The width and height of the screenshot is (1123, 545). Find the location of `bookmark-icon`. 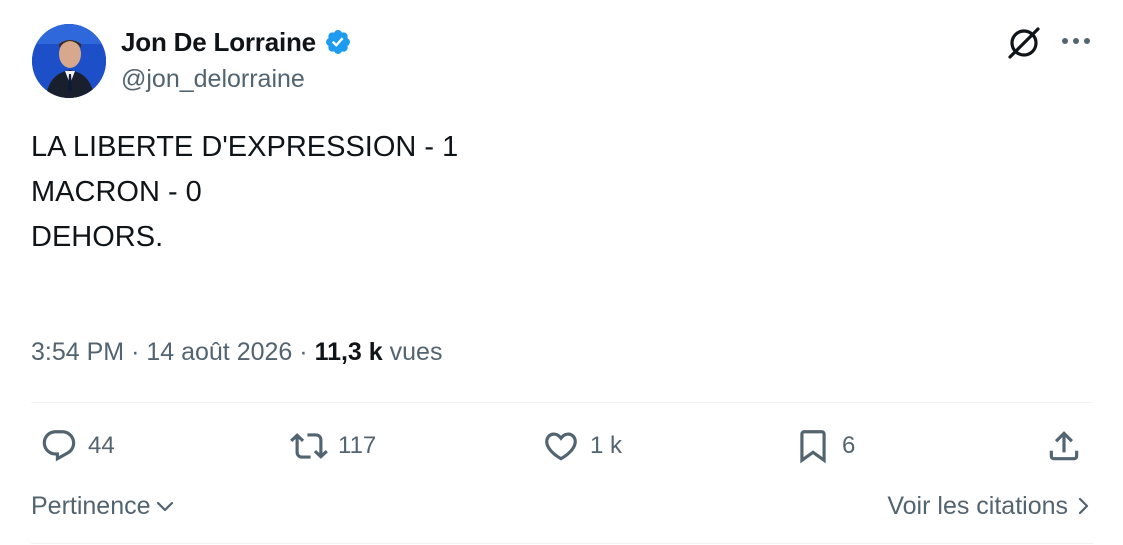

bookmark-icon is located at coordinates (813, 447).